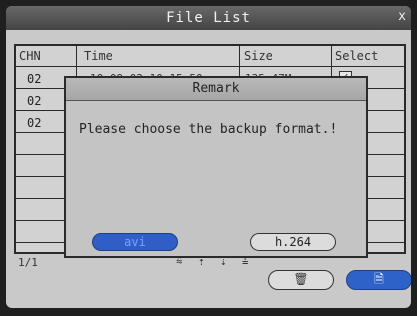 The width and height of the screenshot is (417, 316). I want to click on close-icon: x, so click(402, 17).